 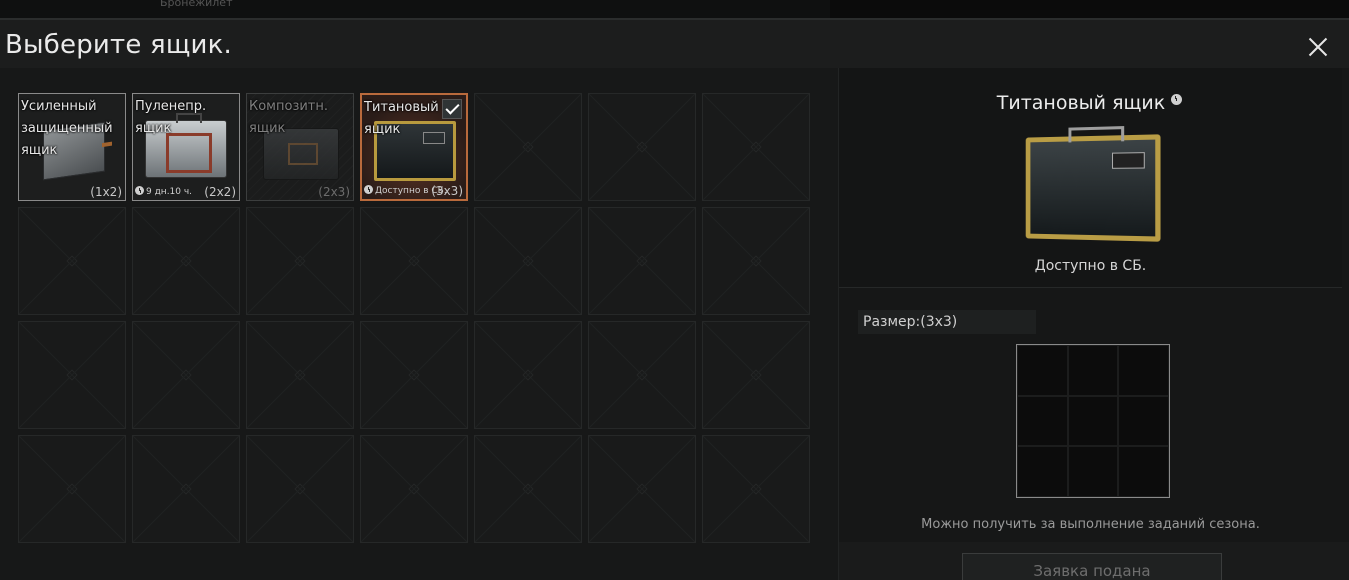 What do you see at coordinates (452, 109) in the screenshot?
I see `selected-check-icon` at bounding box center [452, 109].